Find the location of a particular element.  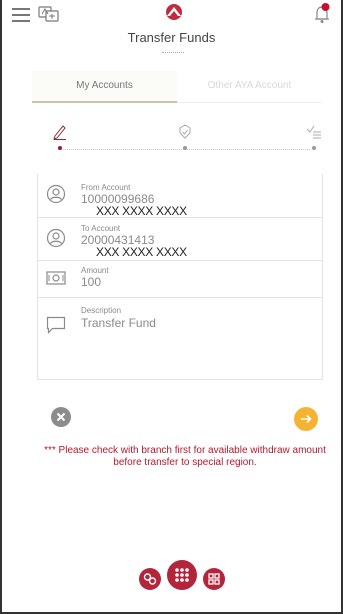

confirm-list-icon is located at coordinates (313, 132).